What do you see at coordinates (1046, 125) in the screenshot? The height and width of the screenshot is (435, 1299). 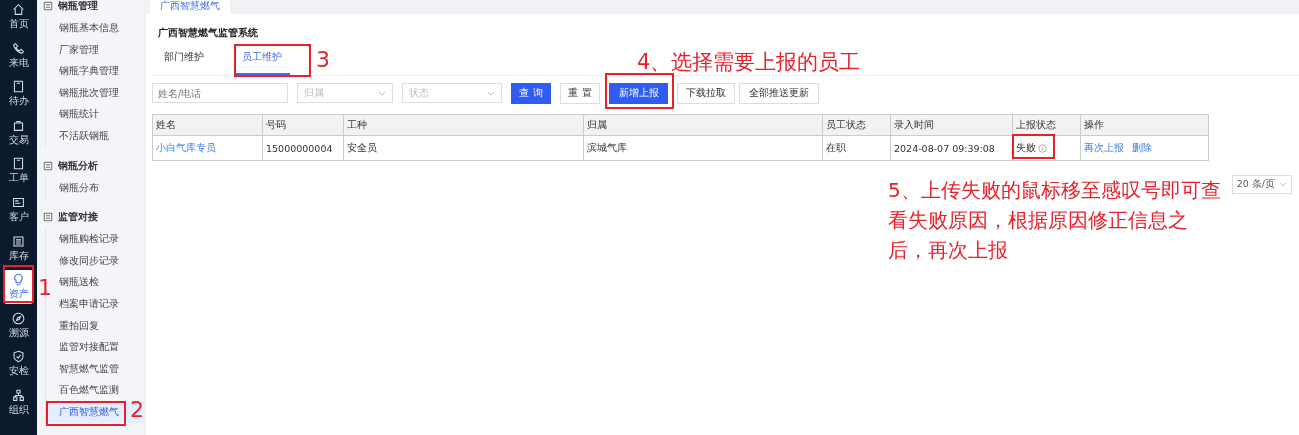 I see `column-header: 上报状态` at bounding box center [1046, 125].